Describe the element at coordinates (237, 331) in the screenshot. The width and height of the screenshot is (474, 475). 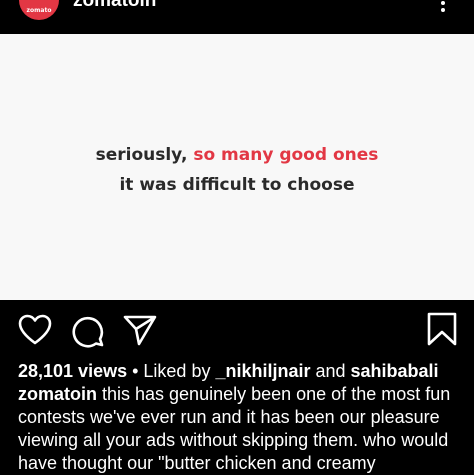
I see `action-bar` at that location.